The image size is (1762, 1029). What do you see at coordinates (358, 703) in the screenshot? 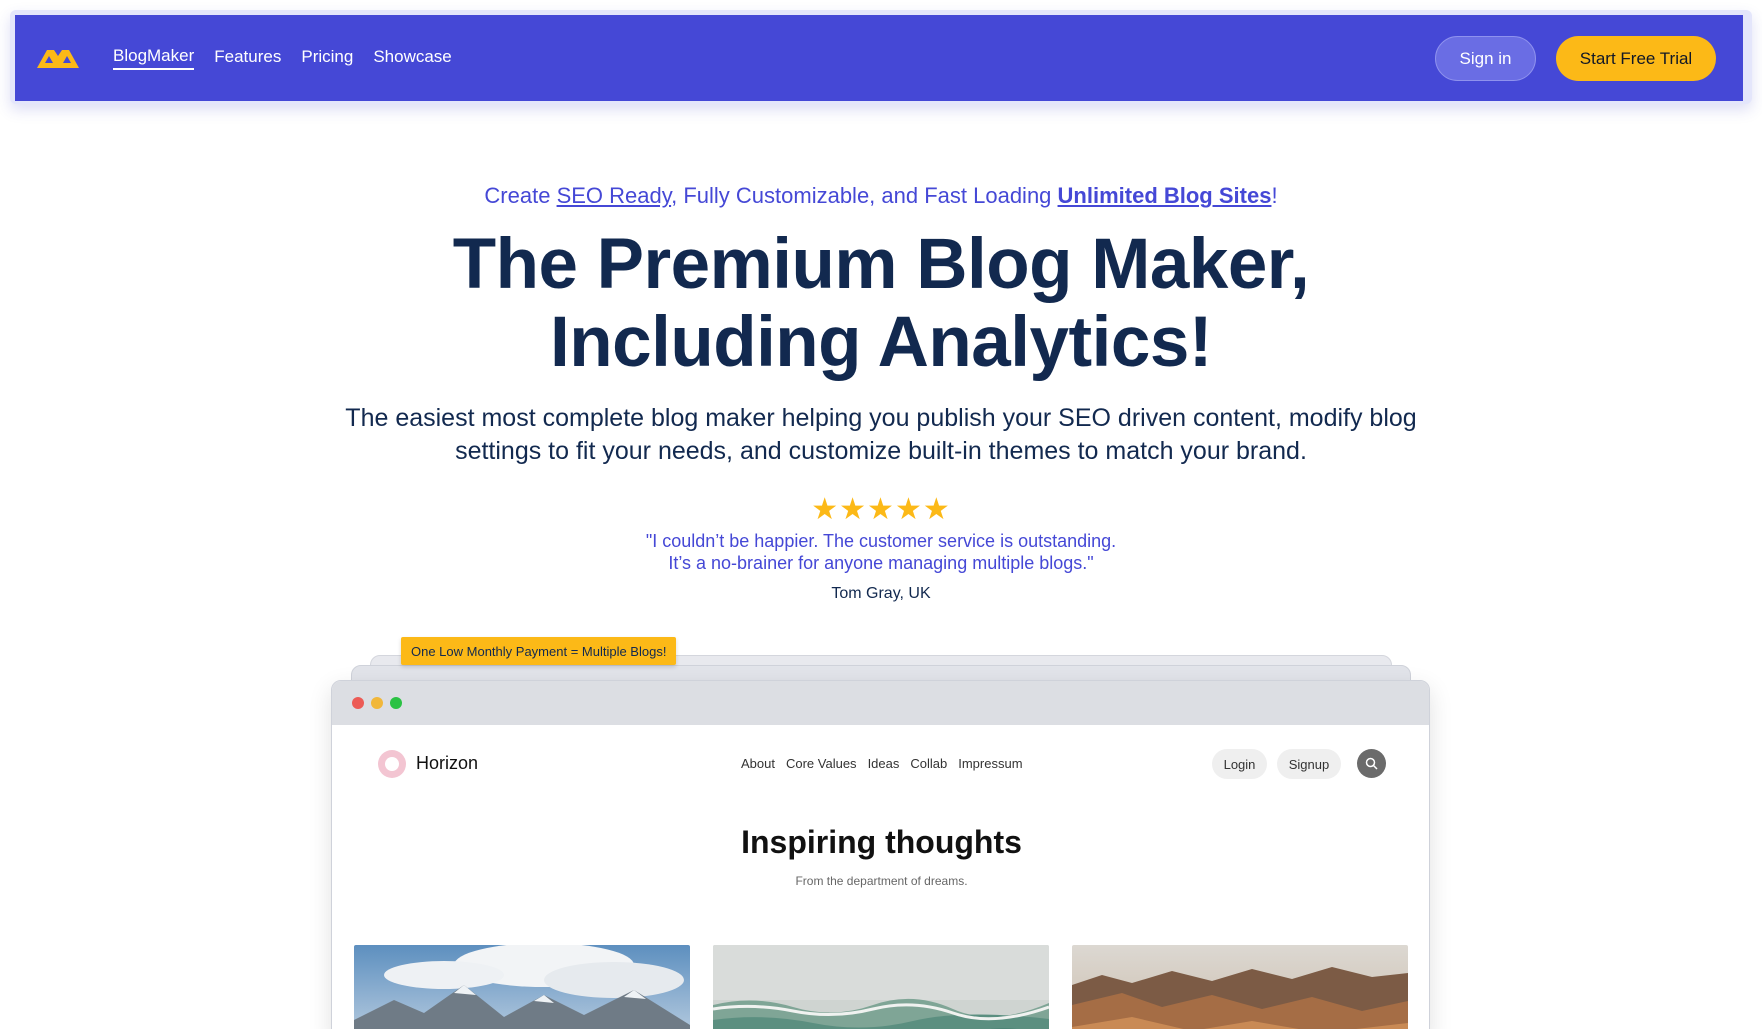
I see `close-window-dot` at bounding box center [358, 703].